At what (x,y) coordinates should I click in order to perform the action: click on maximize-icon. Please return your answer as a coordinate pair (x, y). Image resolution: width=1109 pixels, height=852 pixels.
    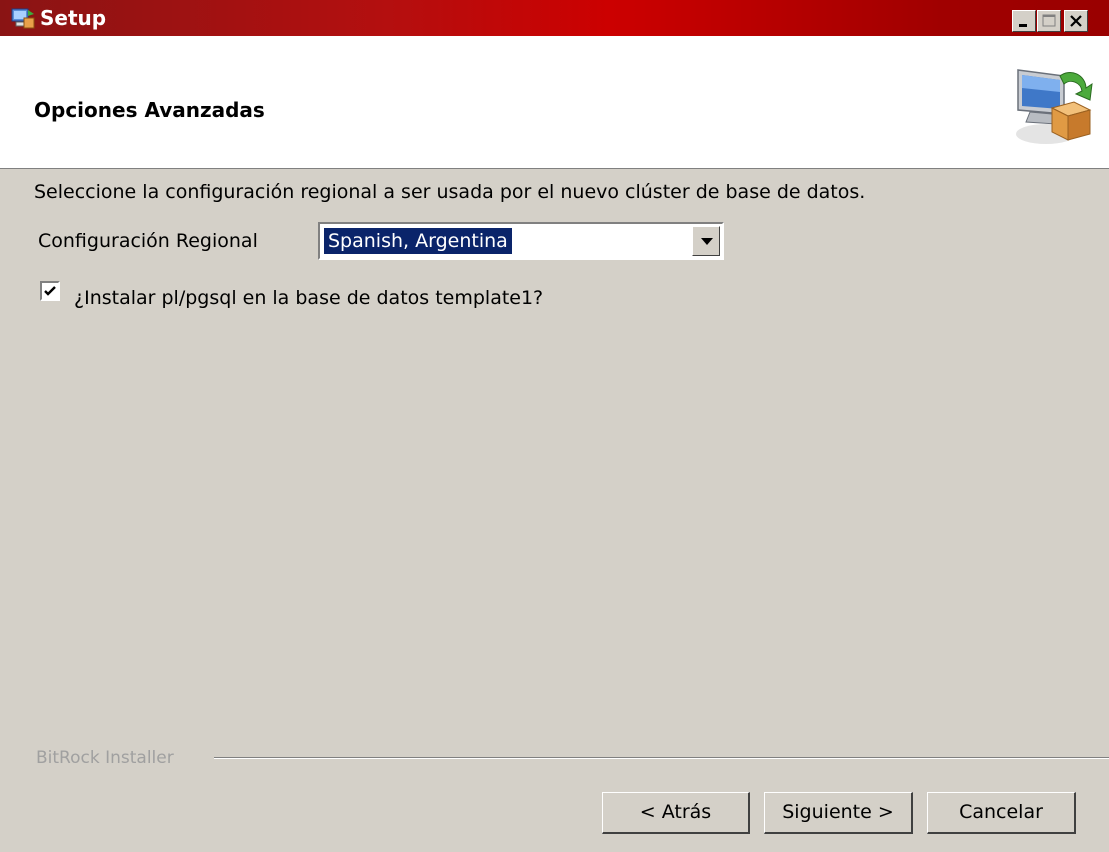
    Looking at the image, I should click on (1049, 20).